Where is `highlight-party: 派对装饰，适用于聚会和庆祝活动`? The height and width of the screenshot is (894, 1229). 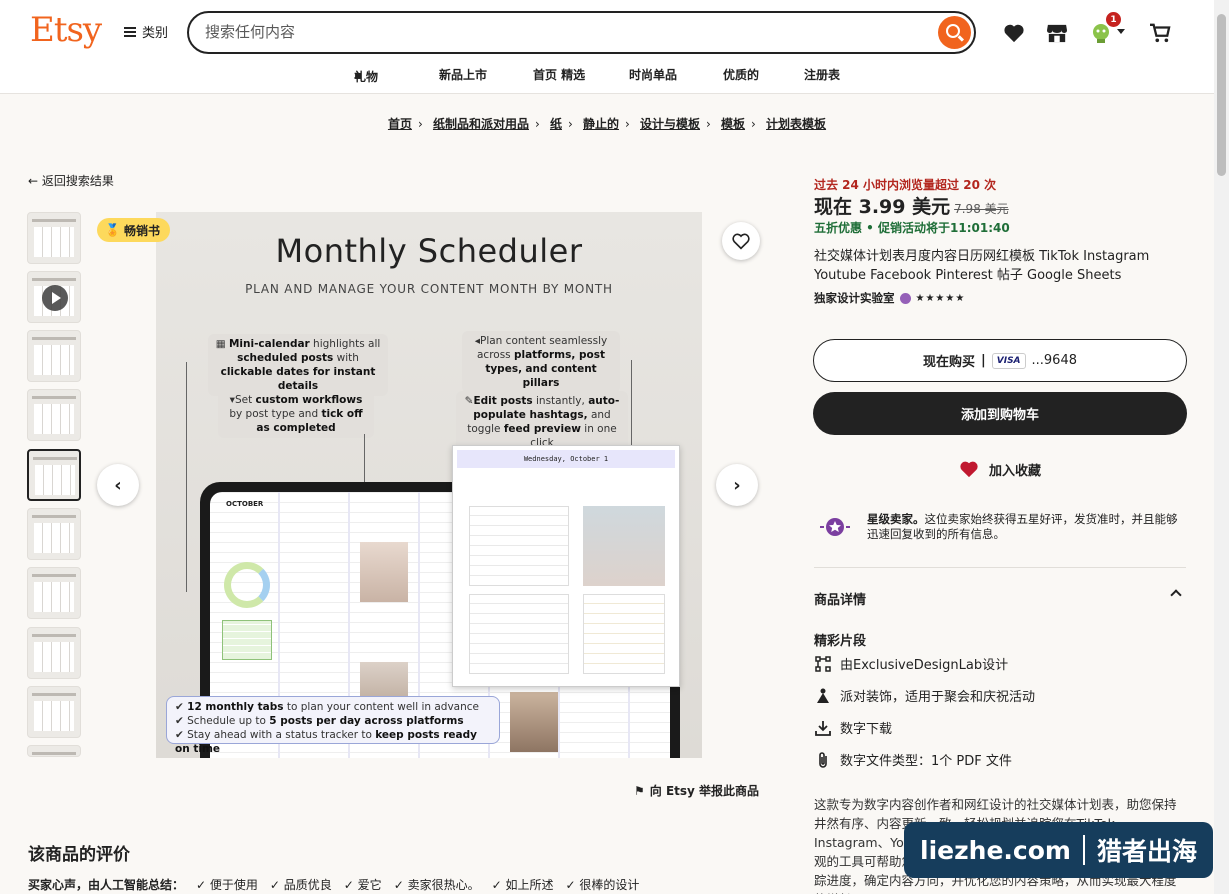
highlight-party: 派对装饰，适用于聚会和庆祝活动 is located at coordinates (924, 695).